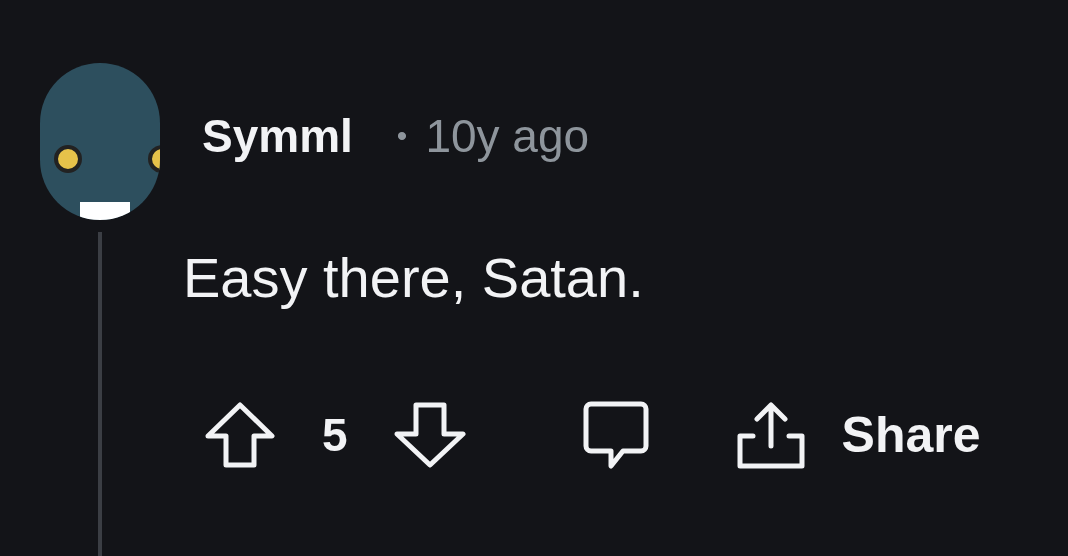 Image resolution: width=1068 pixels, height=556 pixels. I want to click on upvote-button, so click(240, 435).